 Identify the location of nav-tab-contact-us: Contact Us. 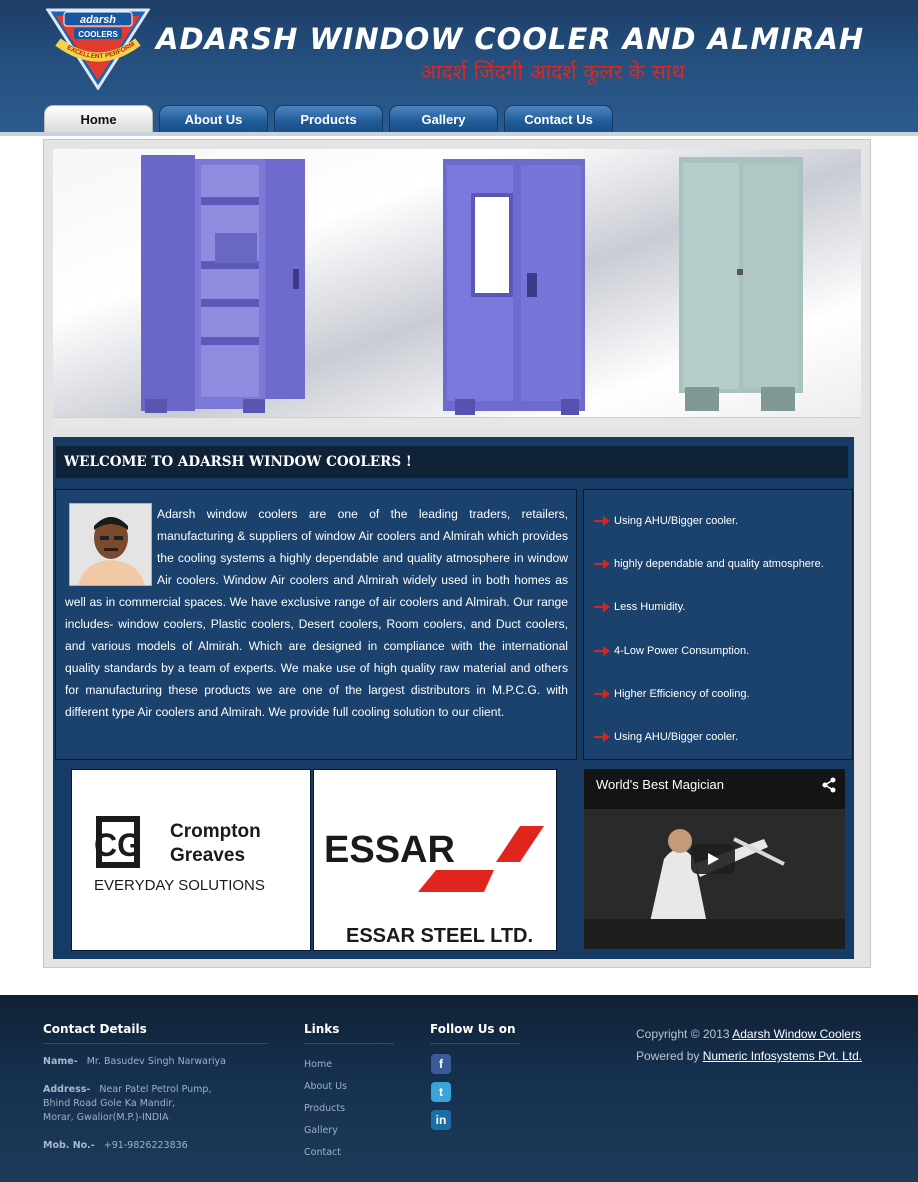
(558, 119).